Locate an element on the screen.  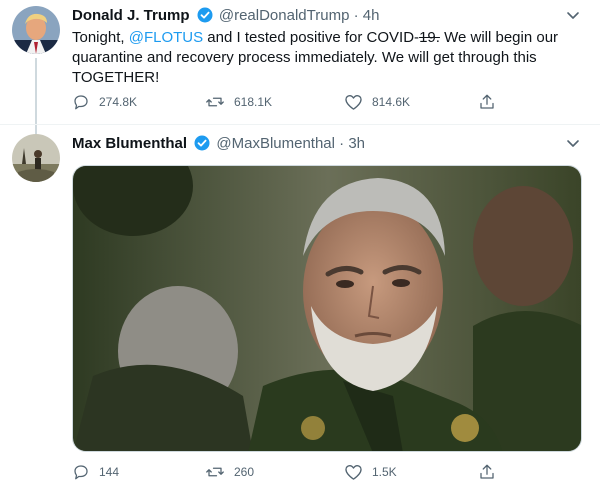
avatar-blumenthal is located at coordinates (36, 158).